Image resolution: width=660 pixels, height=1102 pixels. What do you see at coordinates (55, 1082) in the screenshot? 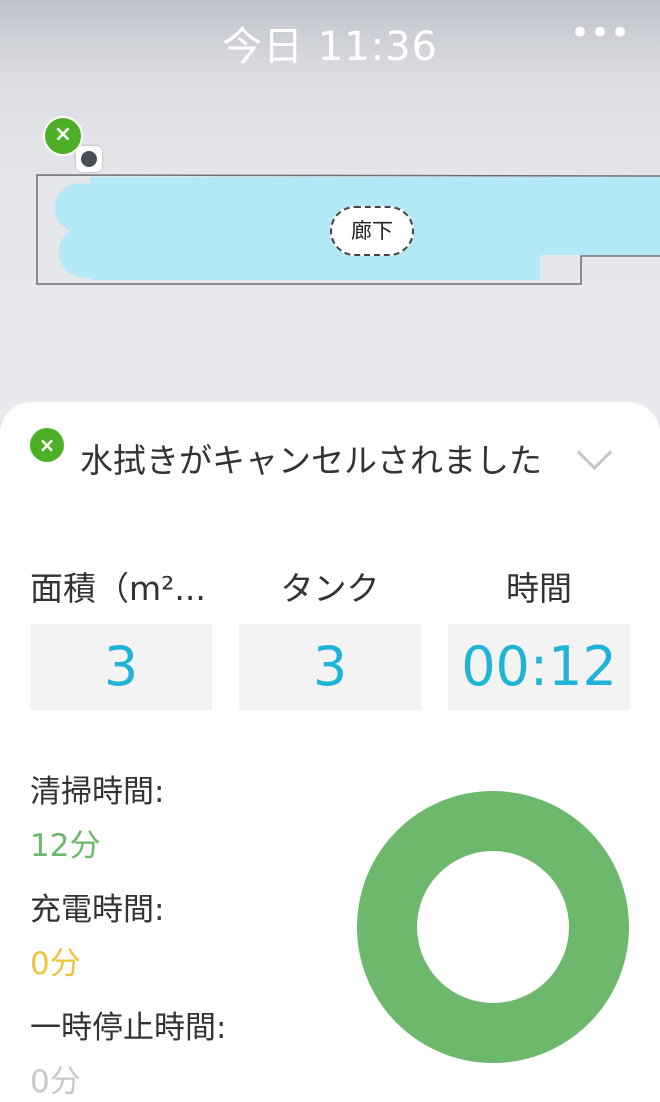
I see `pause-time-value: 0分` at bounding box center [55, 1082].